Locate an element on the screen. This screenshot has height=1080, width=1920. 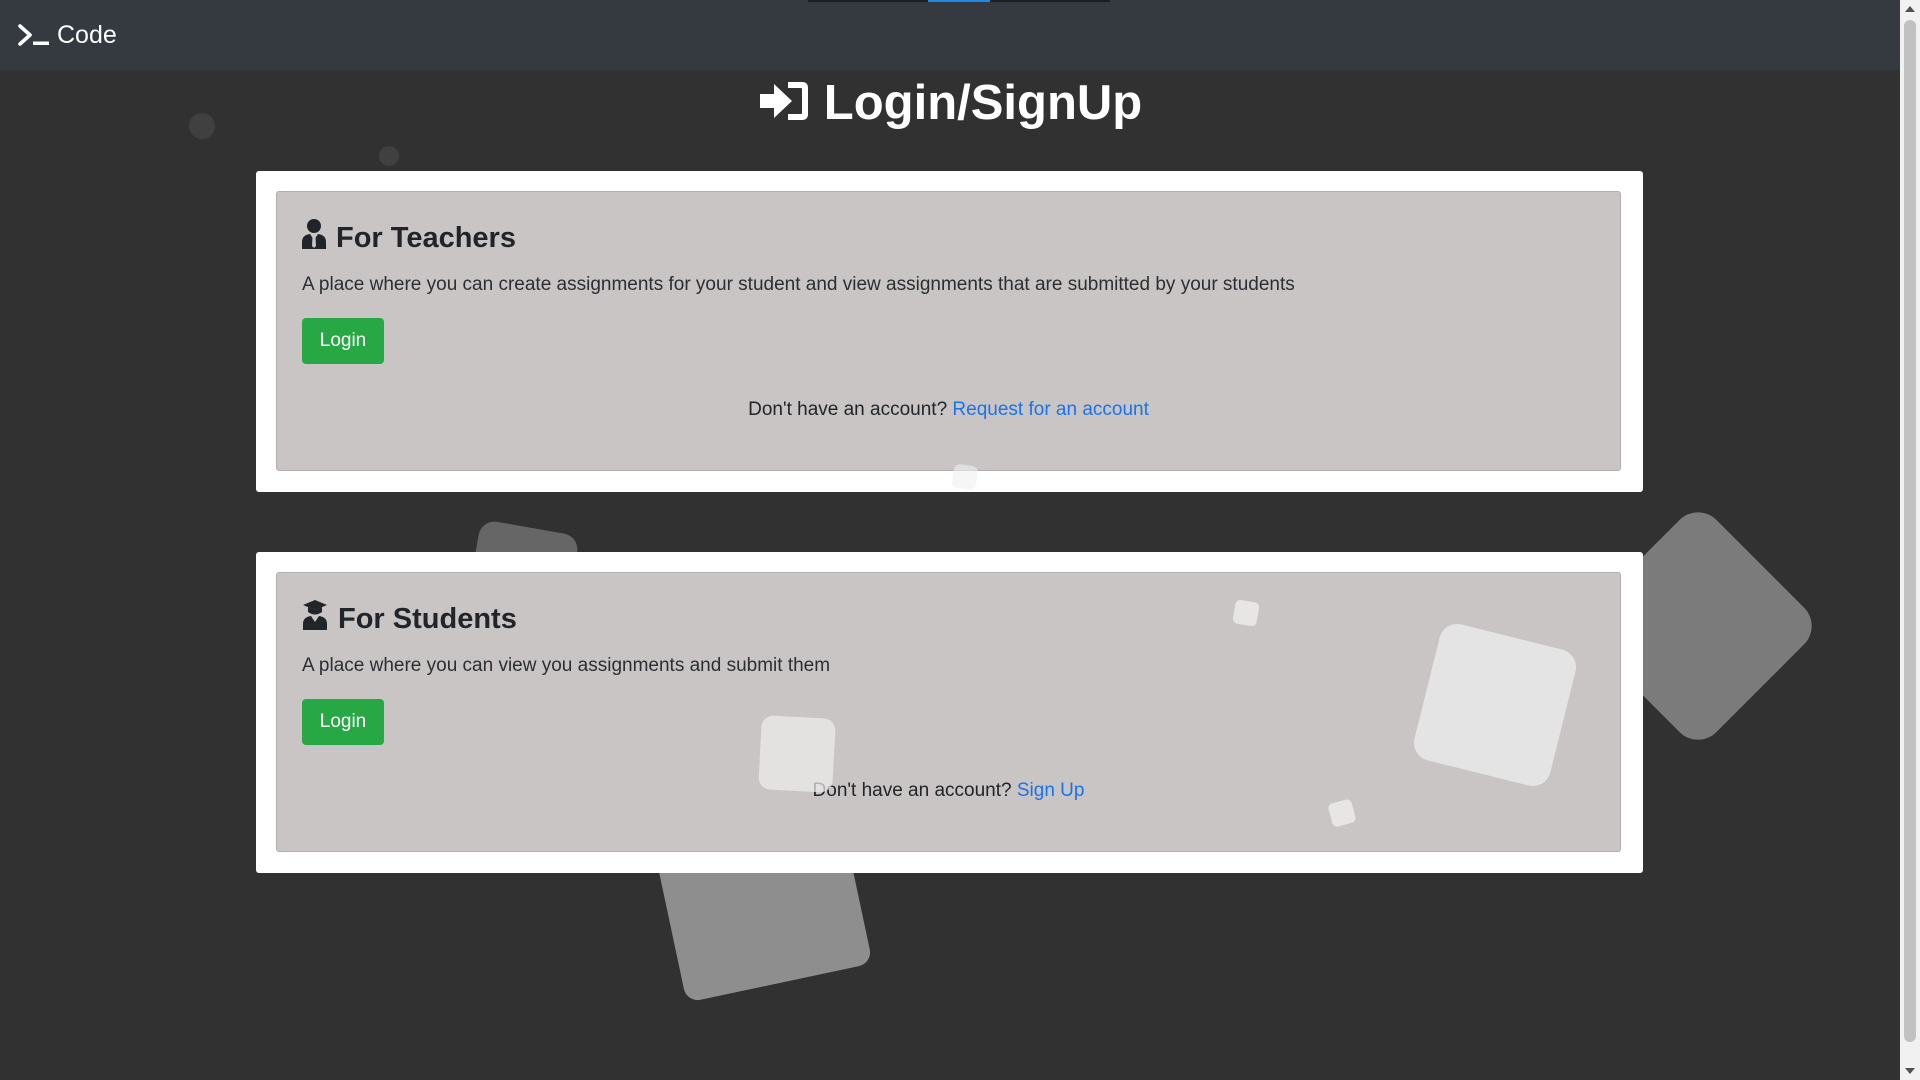
top-navbar: Code is located at coordinates (950, 35).